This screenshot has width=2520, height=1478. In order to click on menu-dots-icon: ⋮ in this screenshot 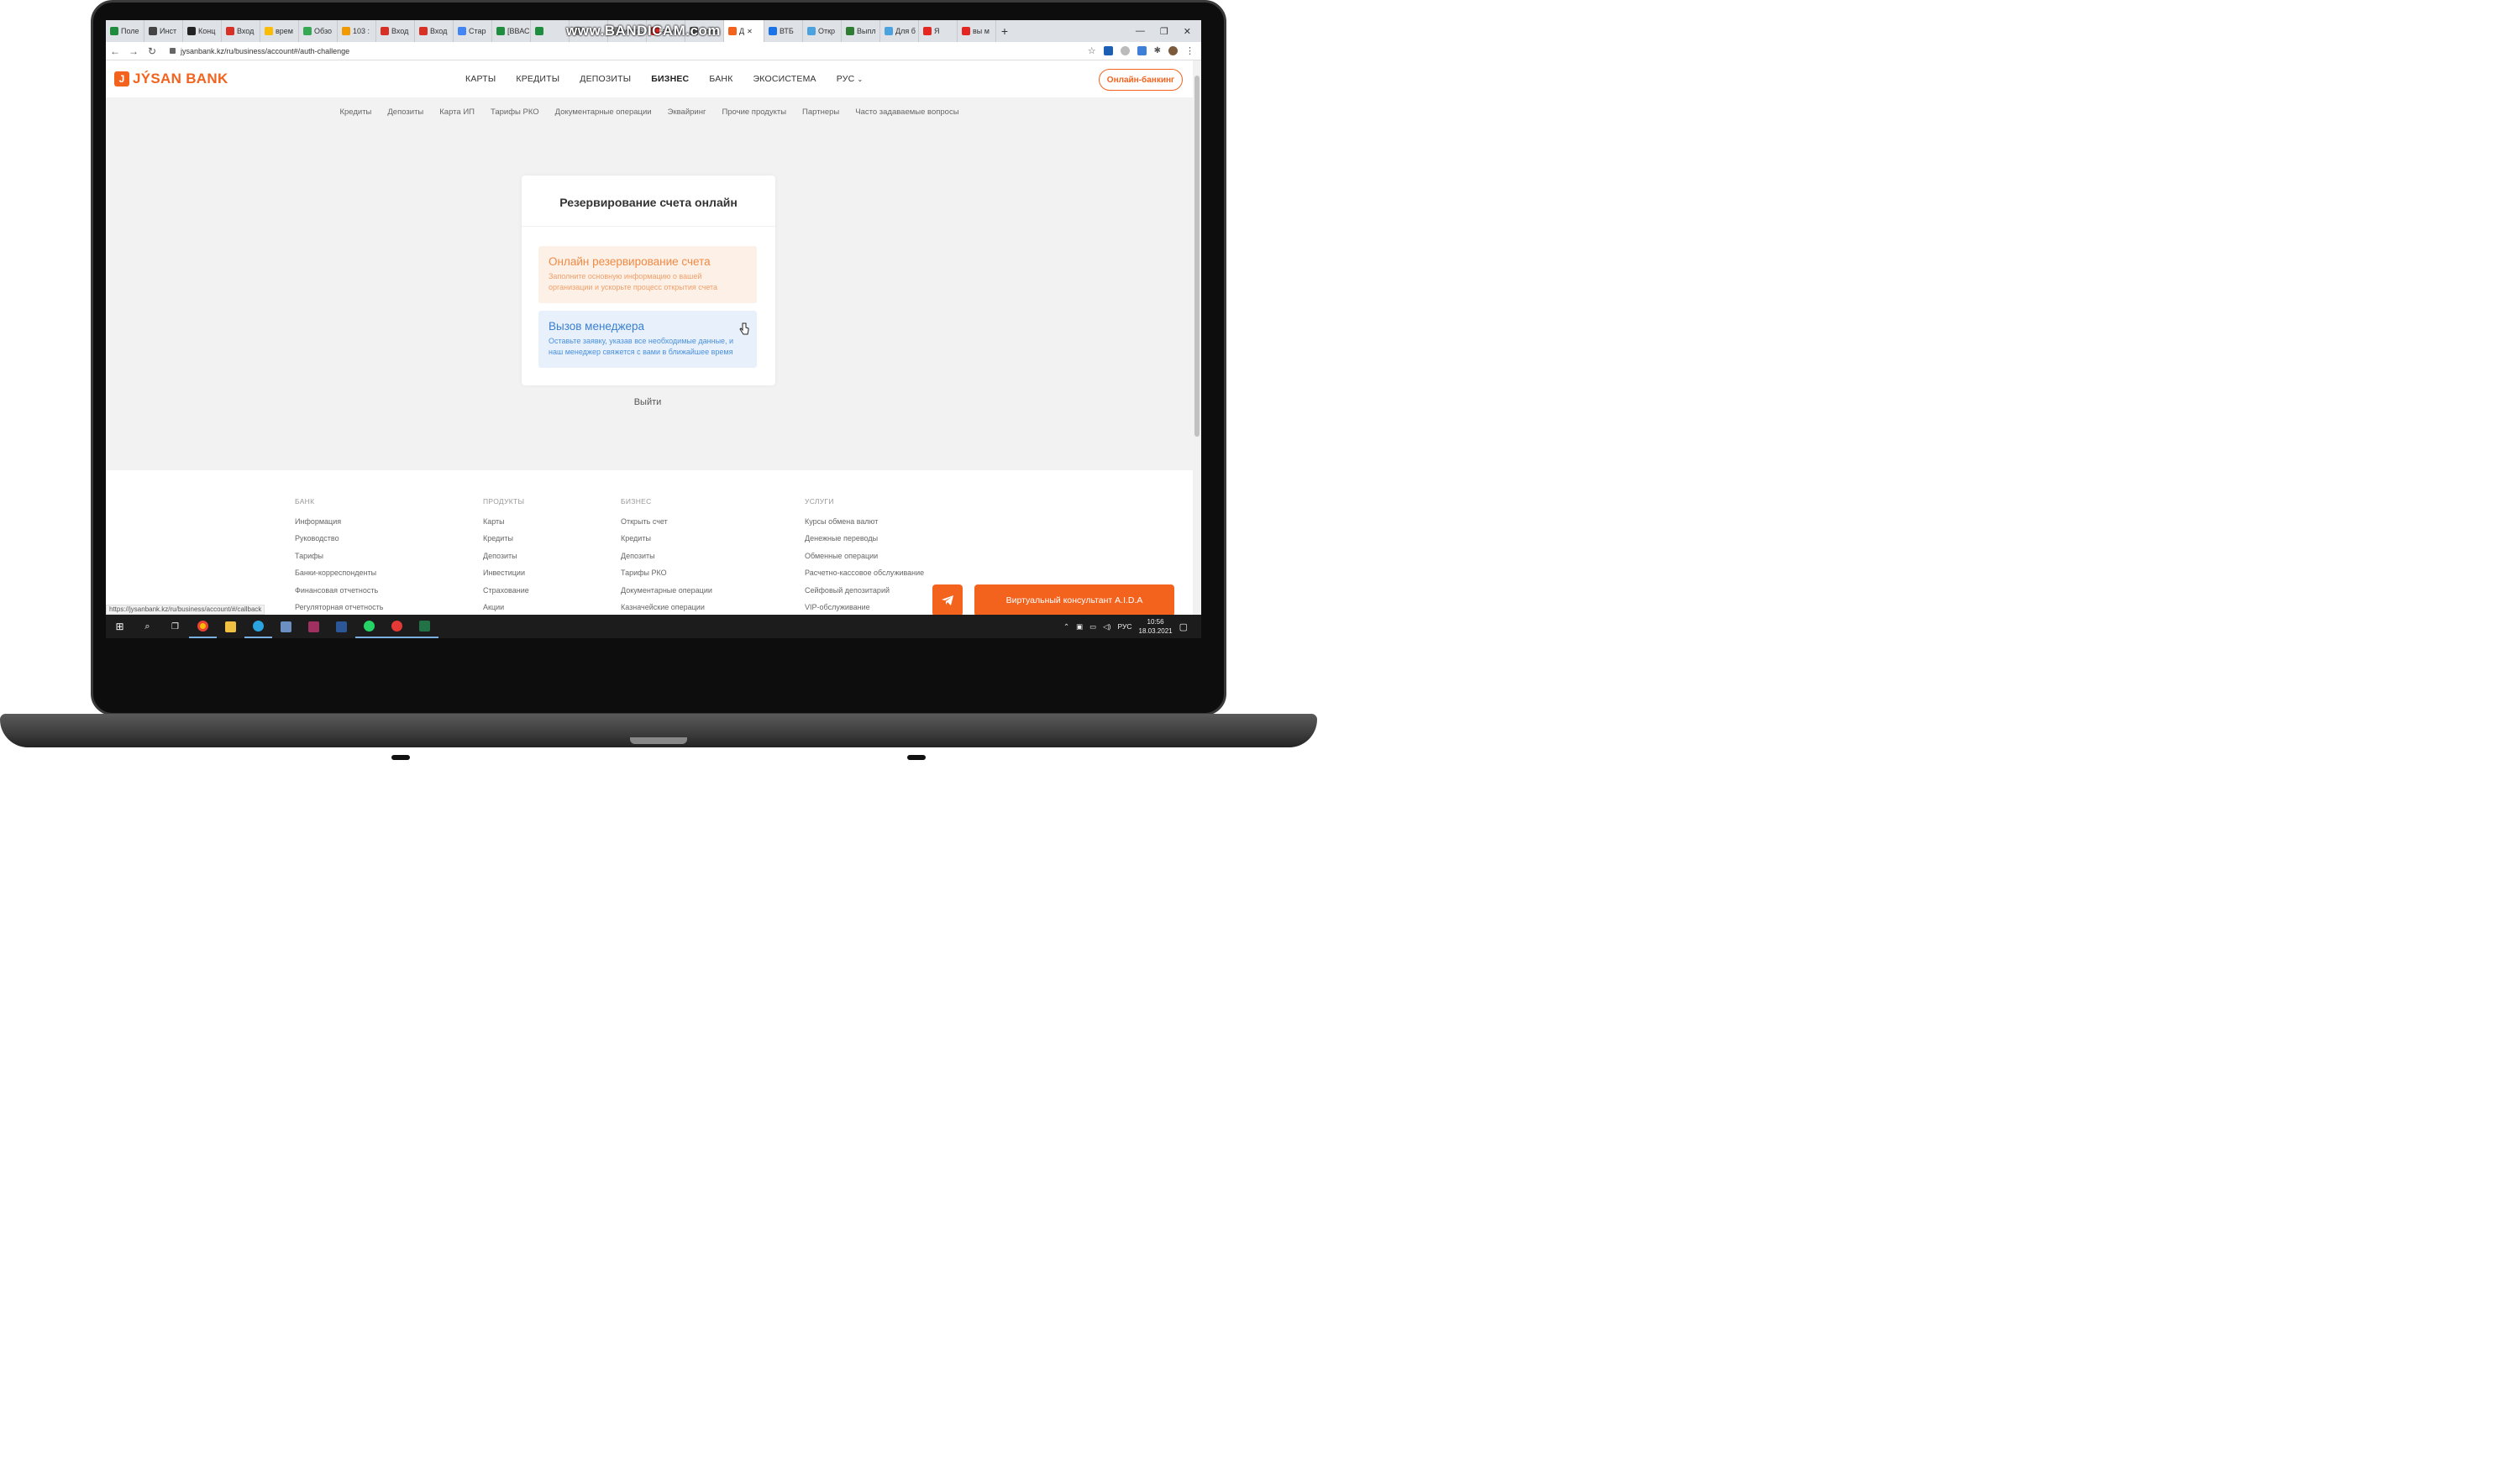, I will do `click(1189, 50)`.